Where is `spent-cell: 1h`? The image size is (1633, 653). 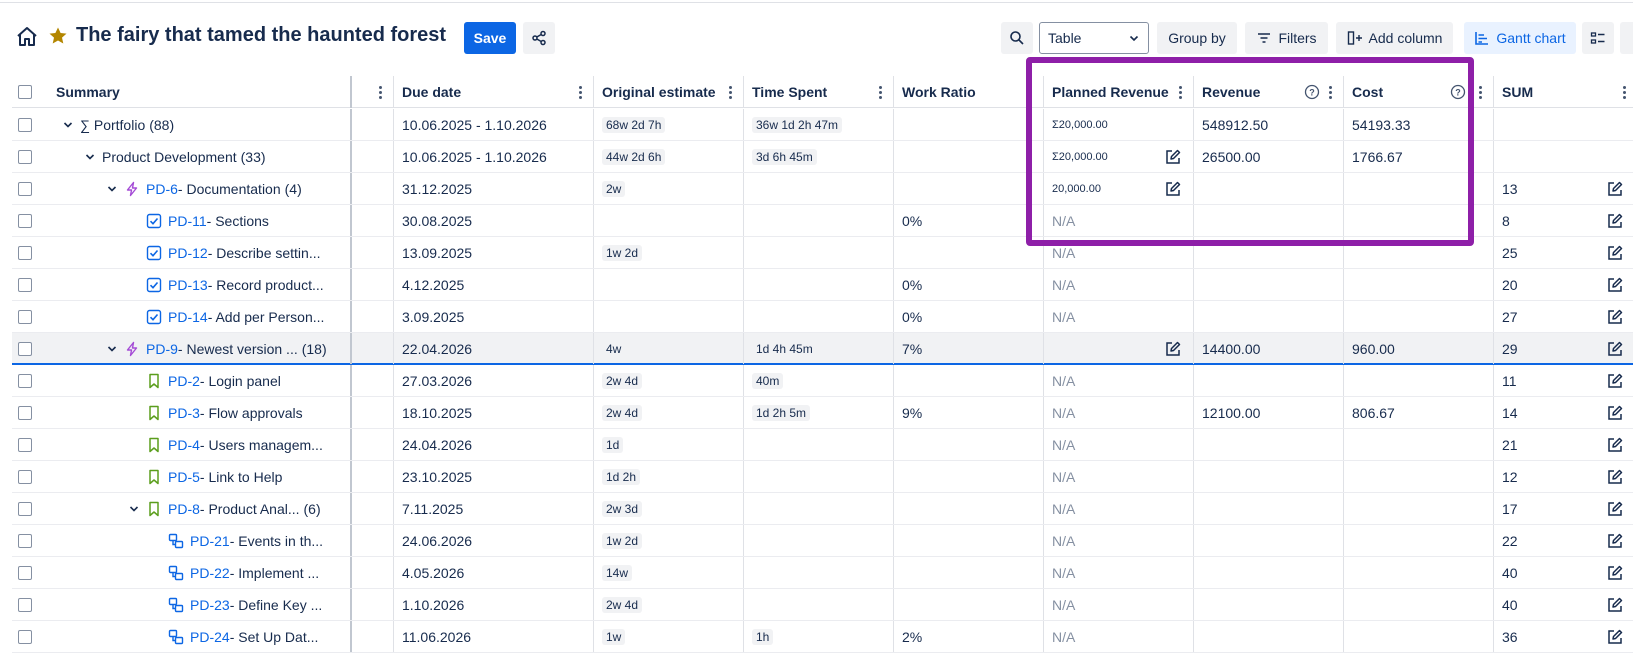
spent-cell: 1h is located at coordinates (819, 636).